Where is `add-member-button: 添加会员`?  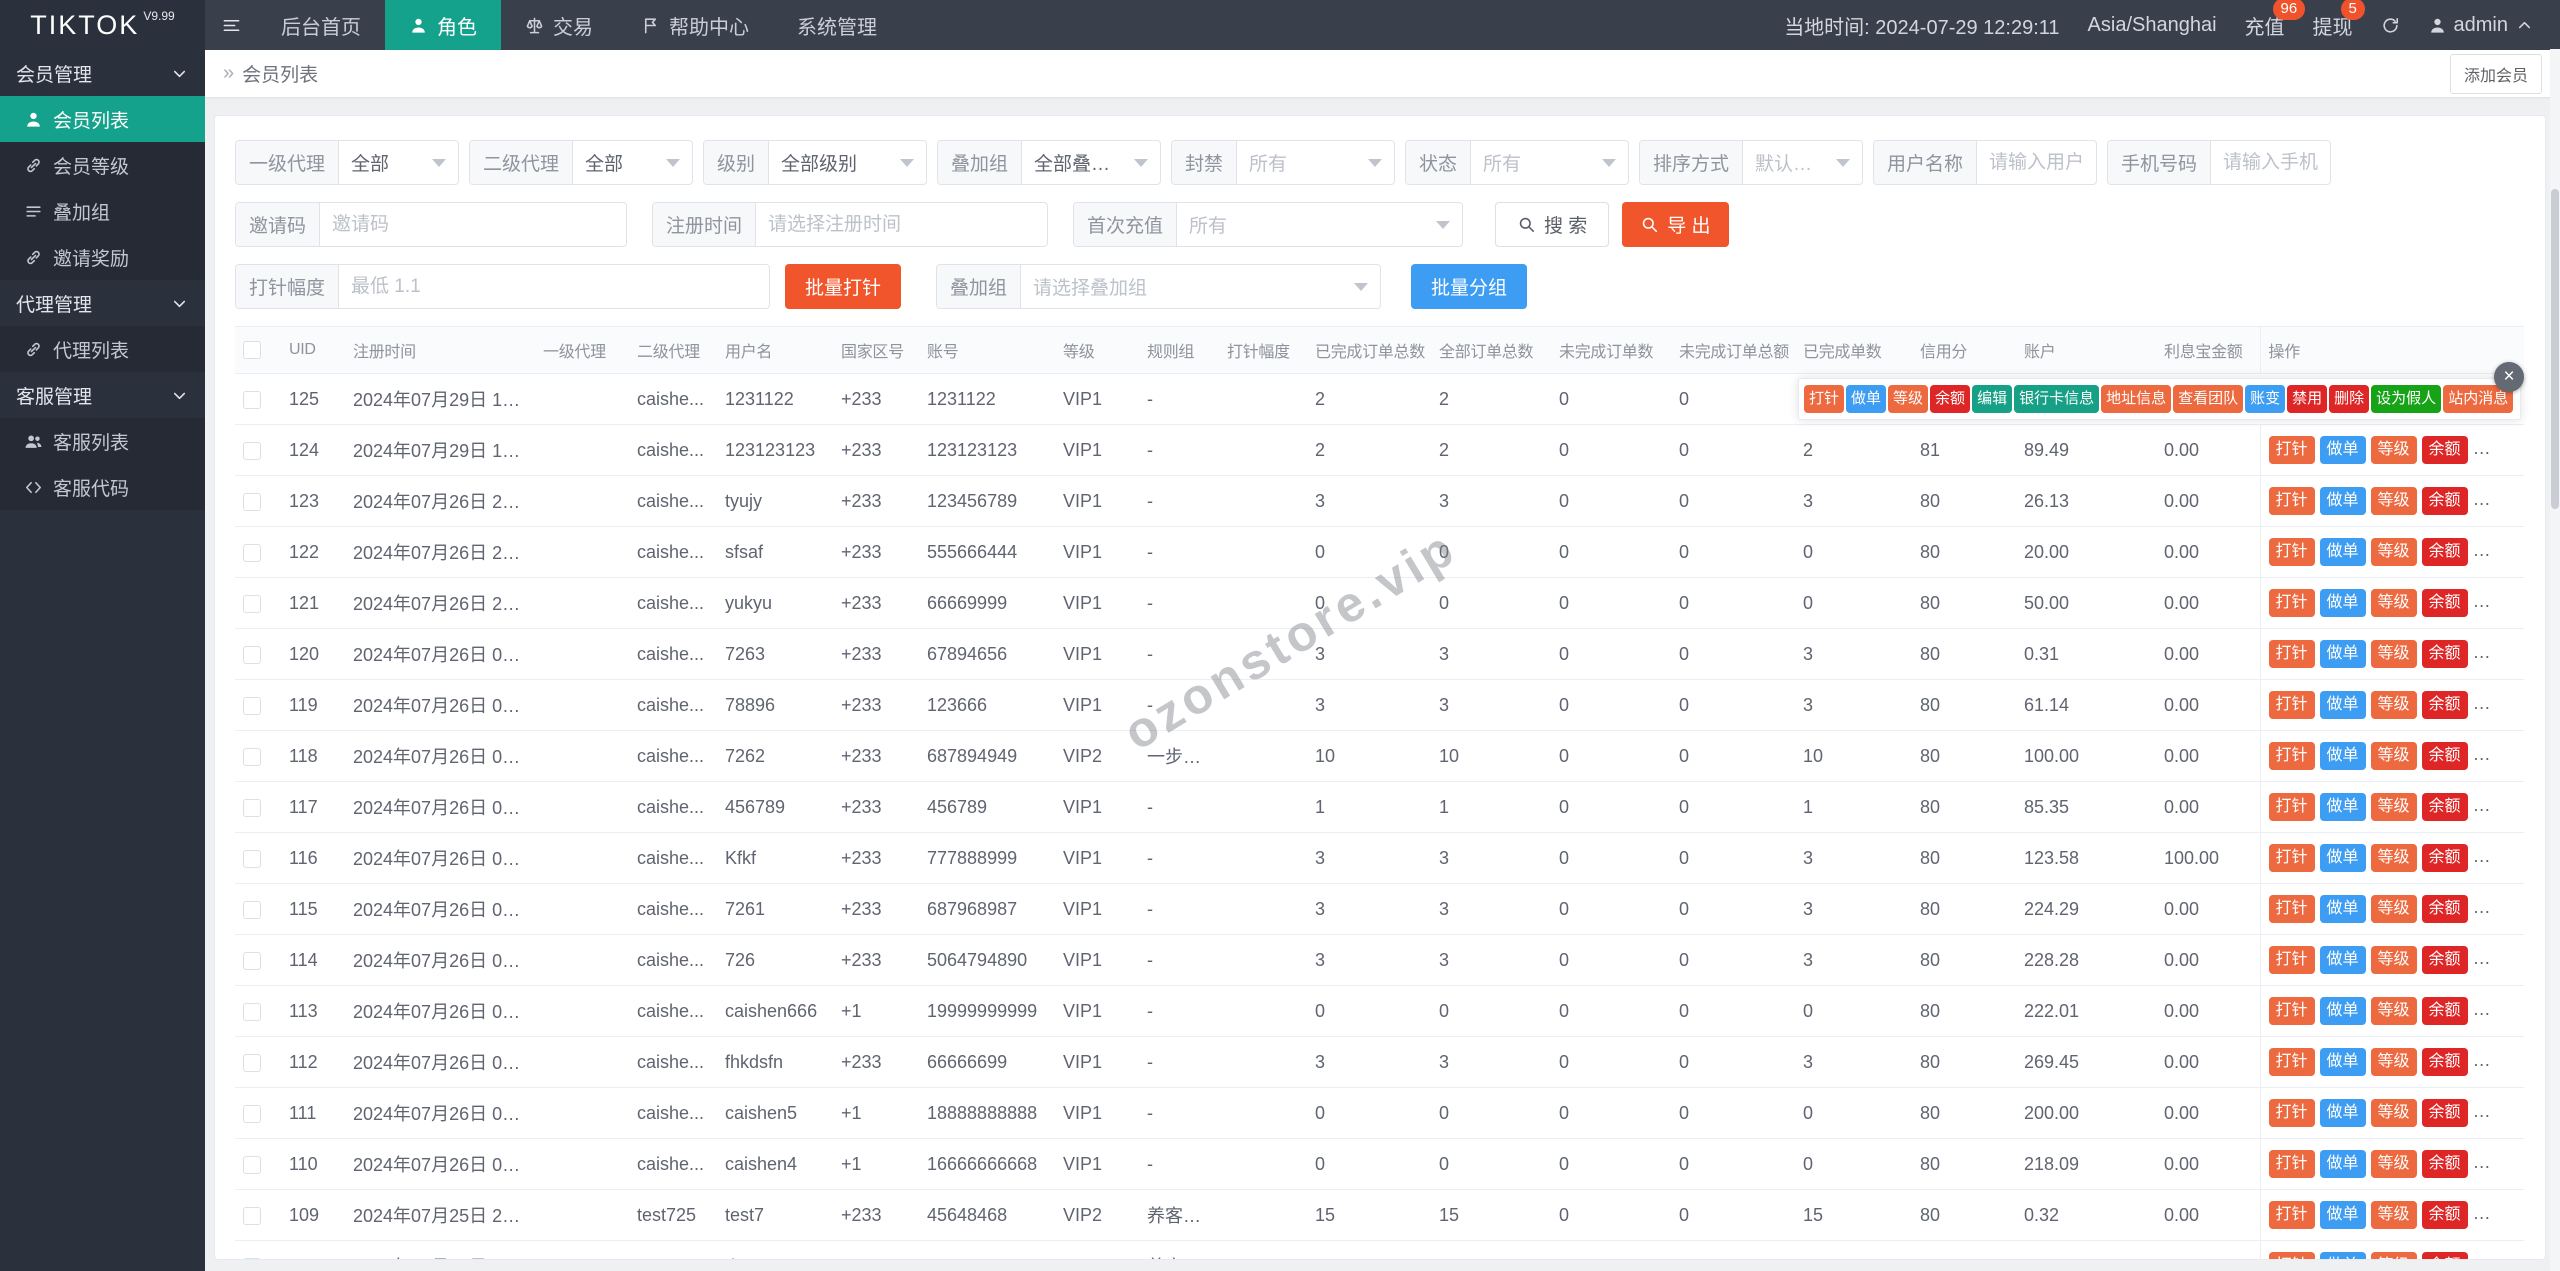 add-member-button: 添加会员 is located at coordinates (2495, 73).